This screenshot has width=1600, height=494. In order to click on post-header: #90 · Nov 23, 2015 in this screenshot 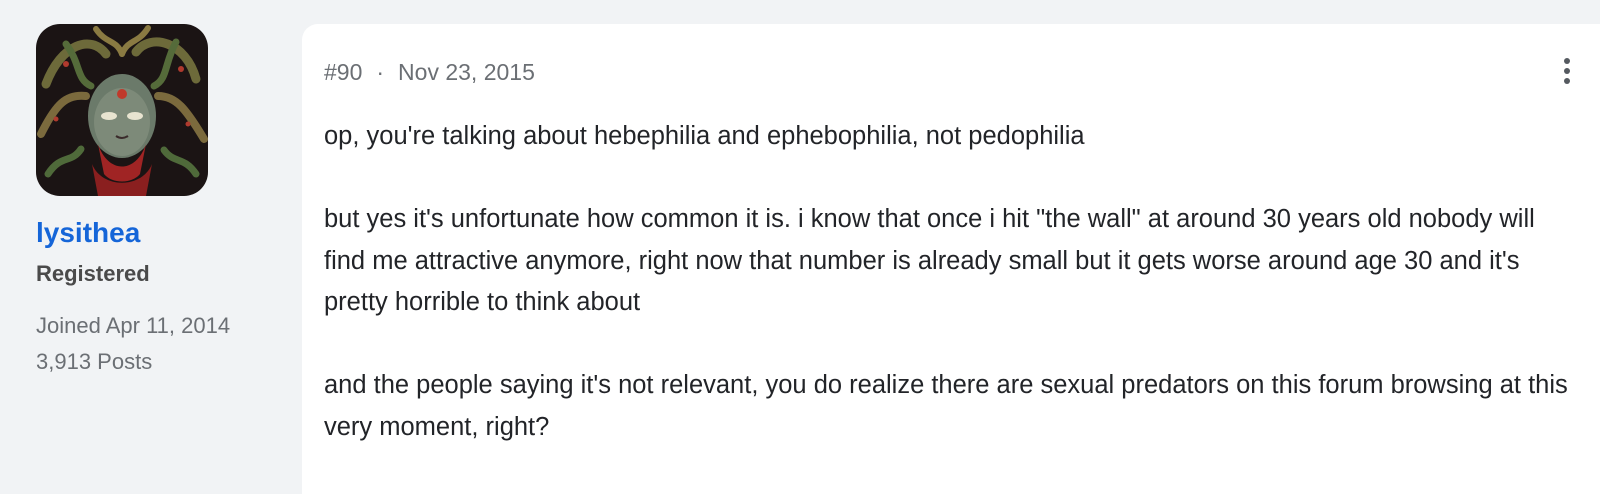, I will do `click(429, 72)`.